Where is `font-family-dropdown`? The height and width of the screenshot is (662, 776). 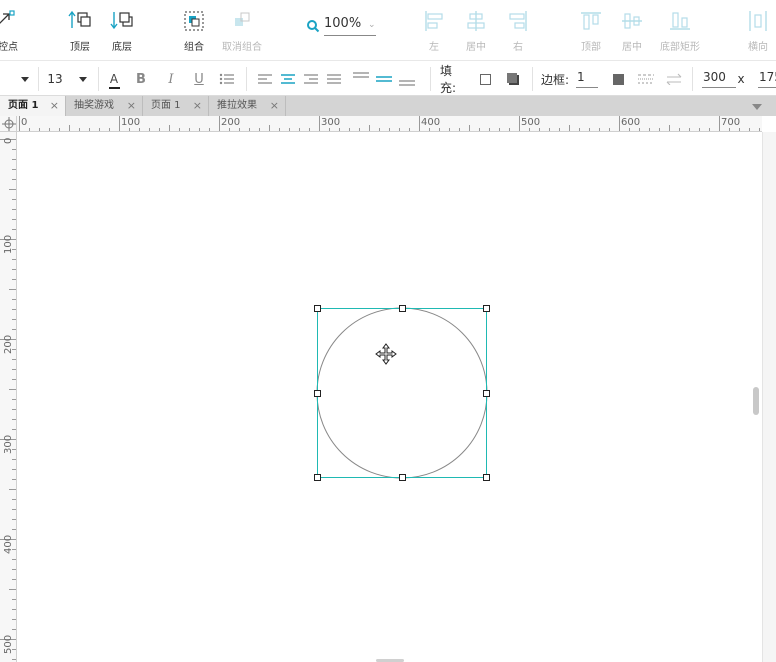
font-family-dropdown is located at coordinates (25, 79).